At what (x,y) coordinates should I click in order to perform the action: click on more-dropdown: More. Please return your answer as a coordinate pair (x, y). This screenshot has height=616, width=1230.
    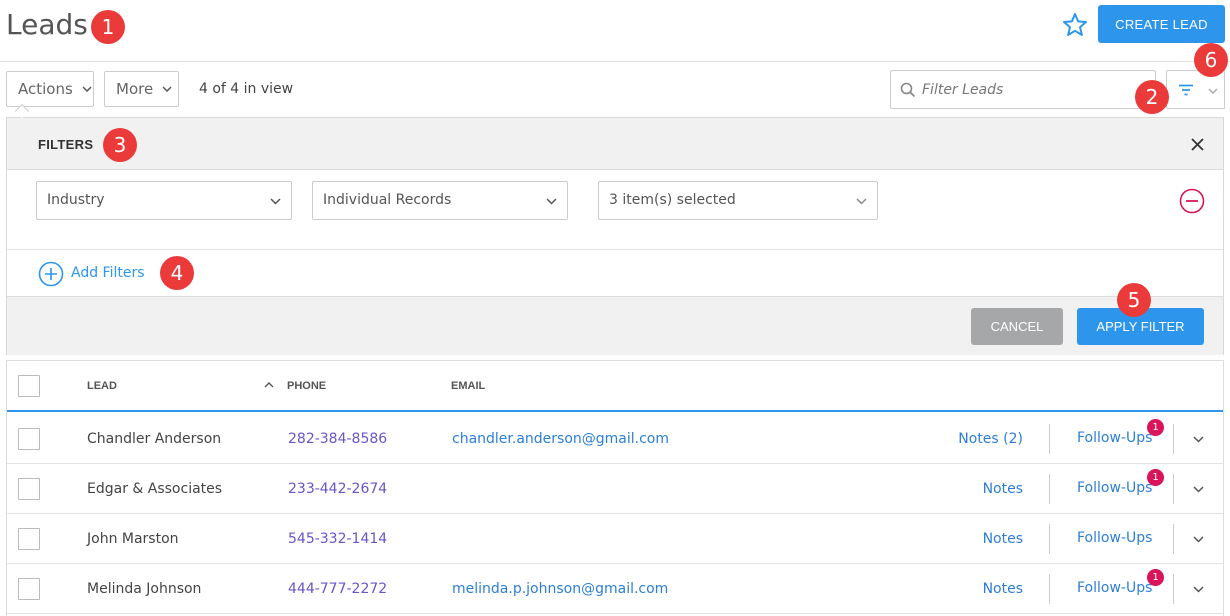
    Looking at the image, I should click on (141, 89).